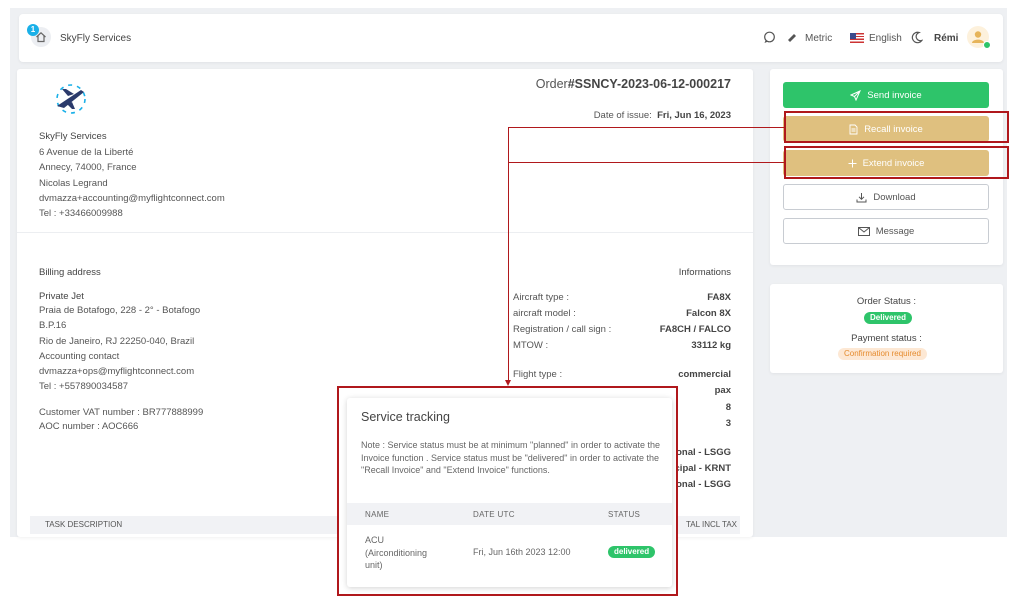 This screenshot has height=604, width=1015. What do you see at coordinates (896, 162) in the screenshot?
I see `extend-highlight` at bounding box center [896, 162].